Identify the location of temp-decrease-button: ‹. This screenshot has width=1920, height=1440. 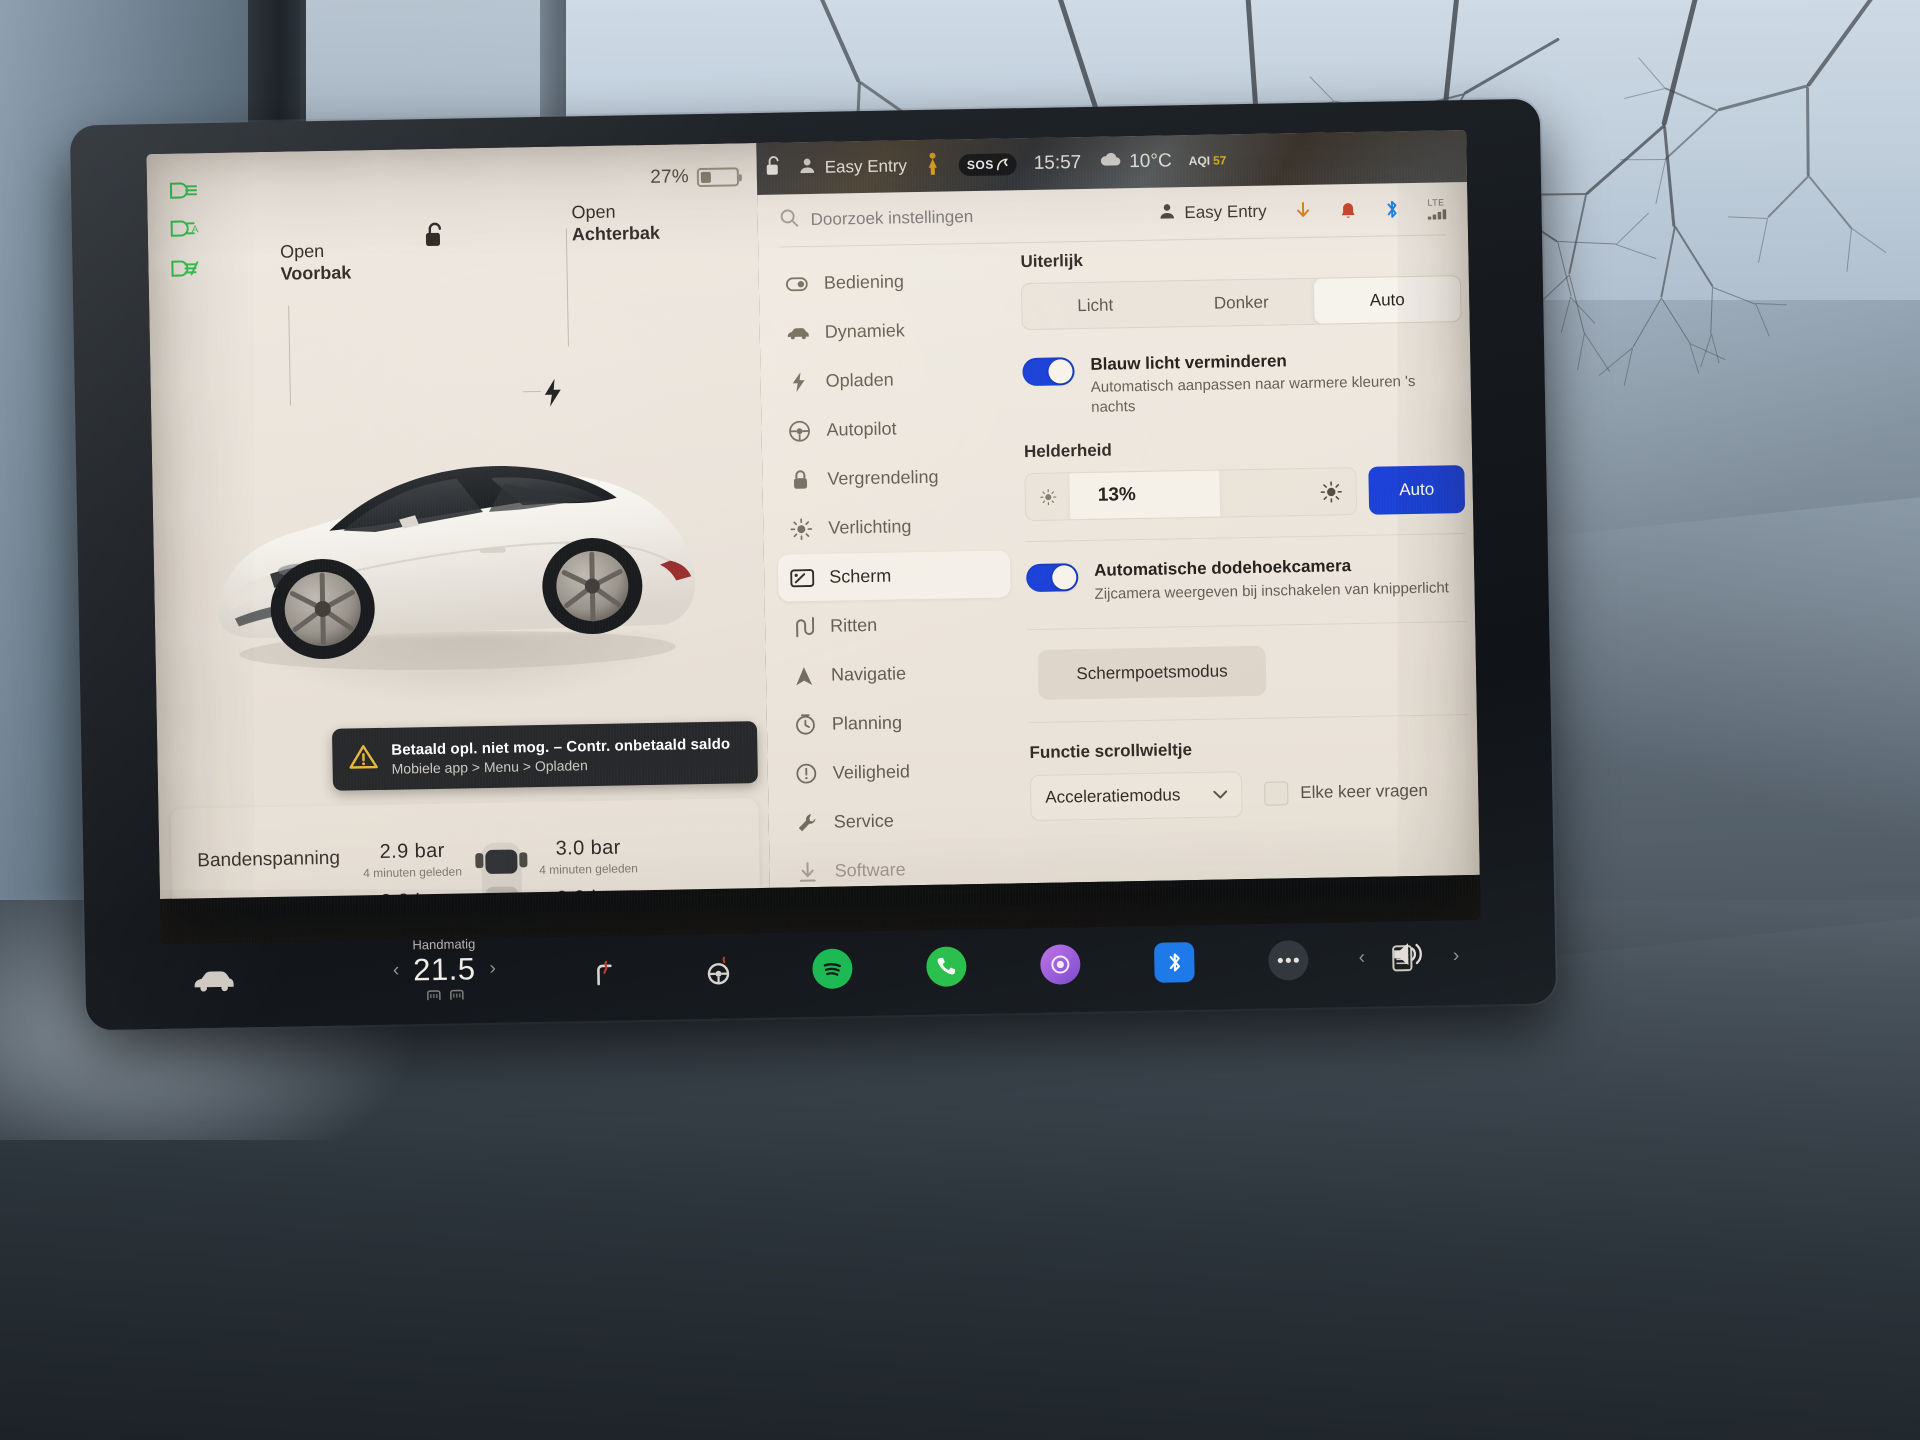
(396, 971).